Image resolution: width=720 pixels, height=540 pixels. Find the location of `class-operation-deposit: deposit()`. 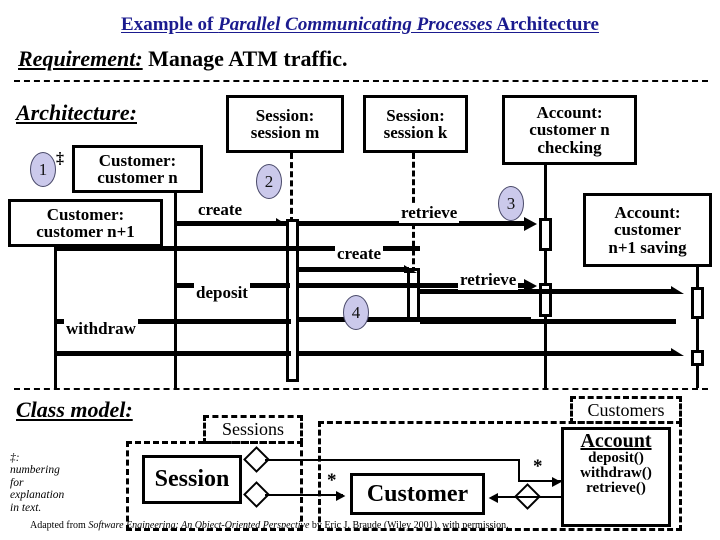

class-operation-deposit: deposit() is located at coordinates (616, 458).